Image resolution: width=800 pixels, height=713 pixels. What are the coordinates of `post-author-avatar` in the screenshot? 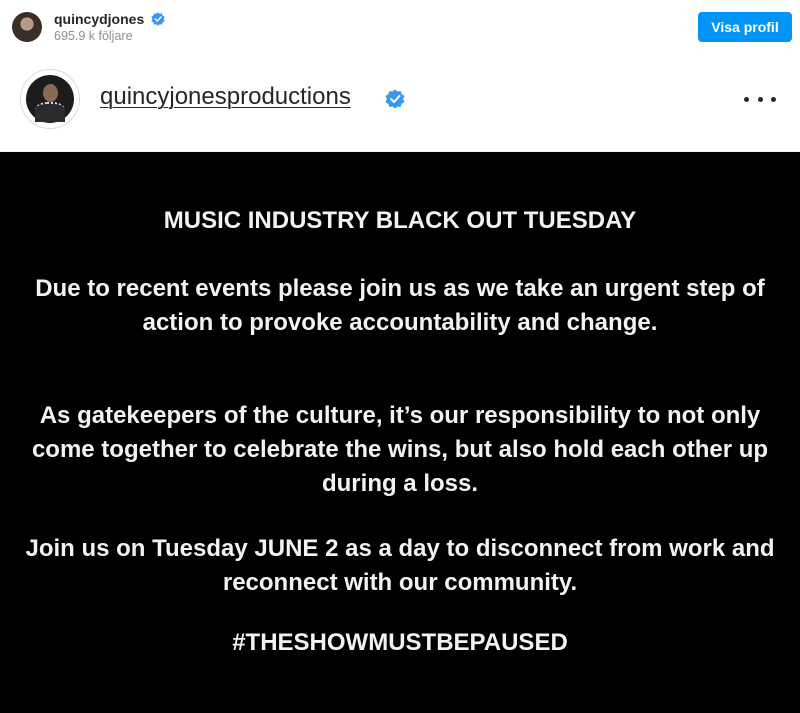 It's located at (50, 99).